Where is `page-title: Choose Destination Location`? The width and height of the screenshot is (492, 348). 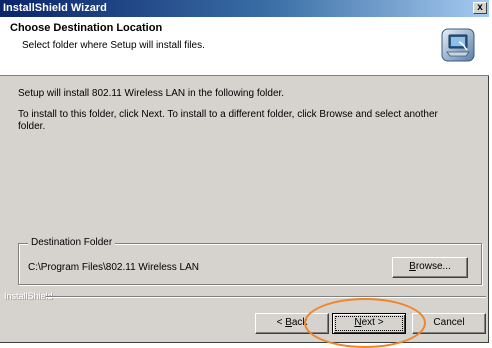
page-title: Choose Destination Location is located at coordinates (86, 28).